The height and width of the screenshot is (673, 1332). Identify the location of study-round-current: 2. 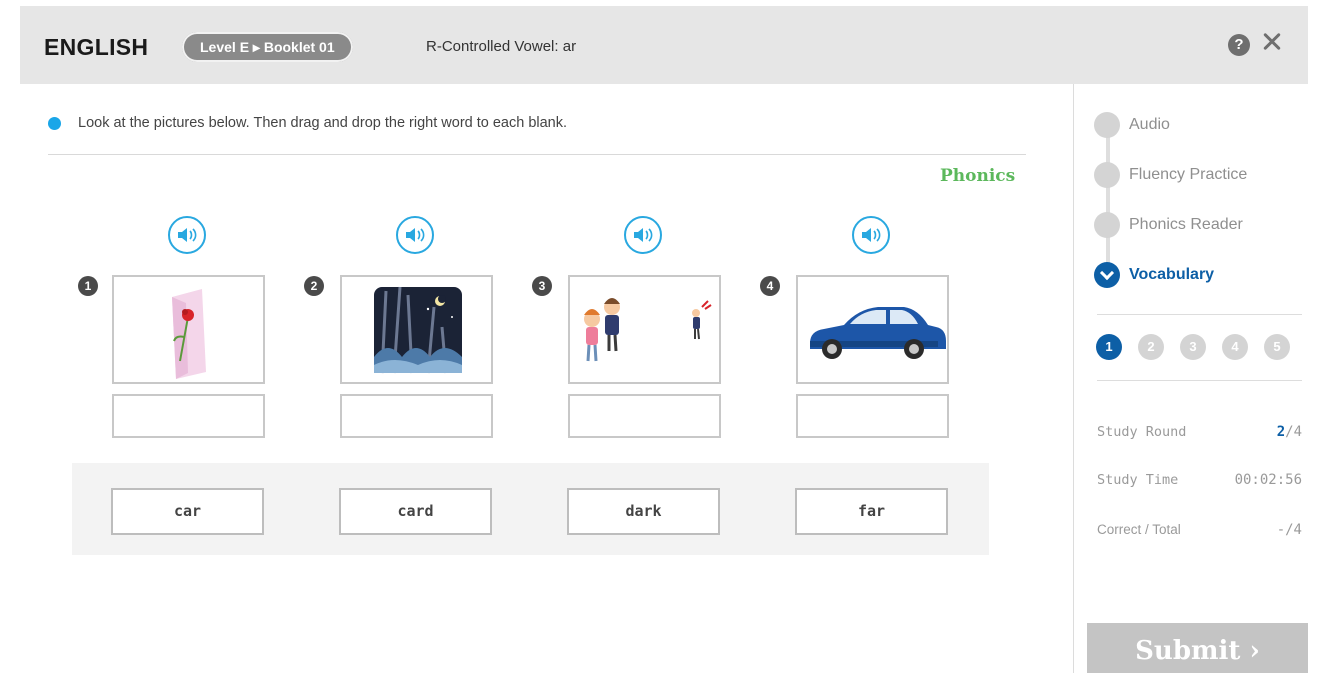
(1281, 432).